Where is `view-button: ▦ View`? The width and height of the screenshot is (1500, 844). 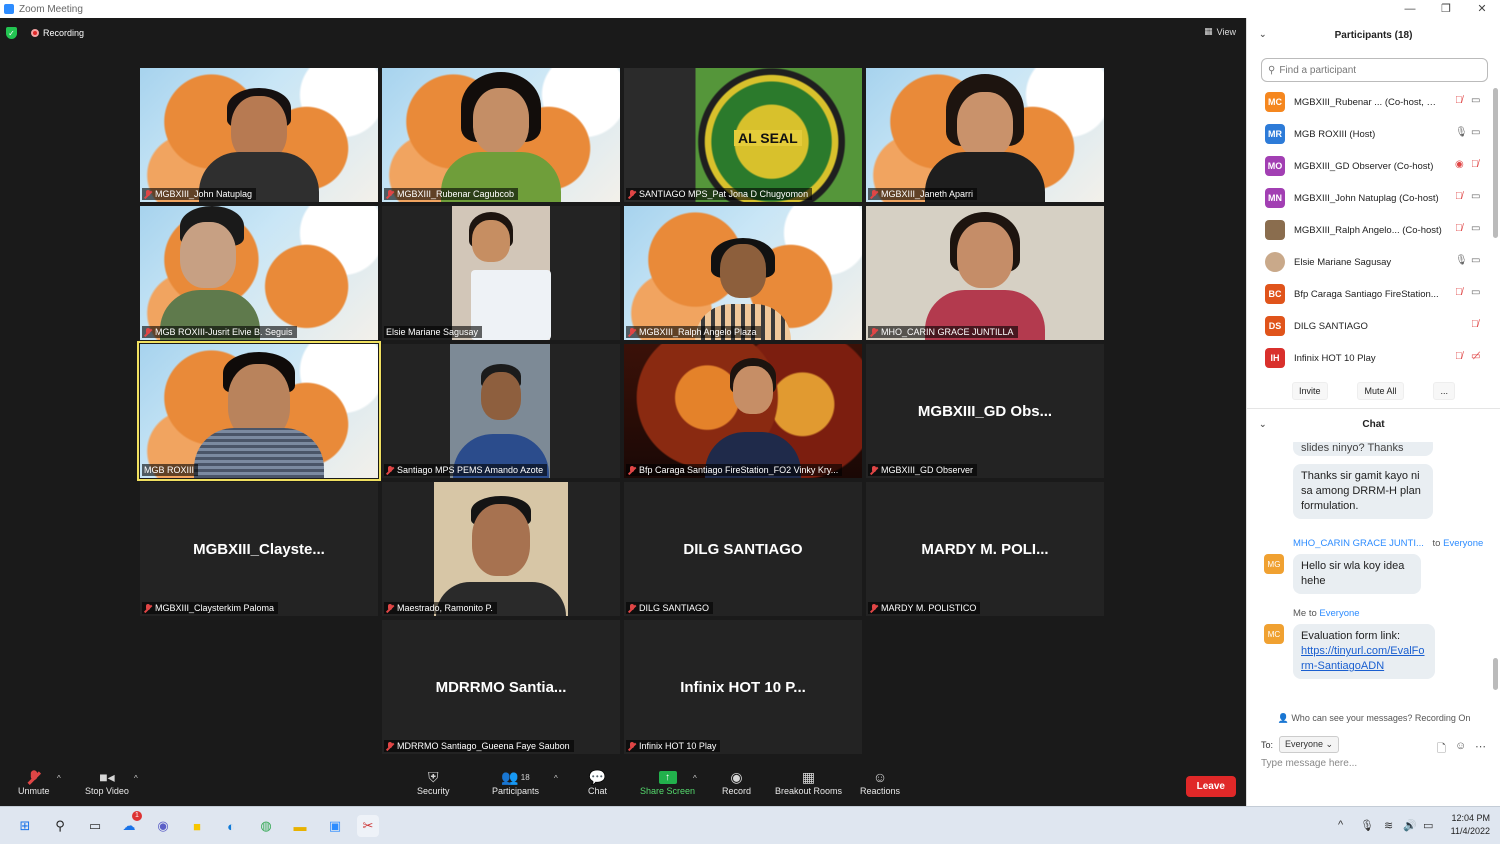 view-button: ▦ View is located at coordinates (1220, 31).